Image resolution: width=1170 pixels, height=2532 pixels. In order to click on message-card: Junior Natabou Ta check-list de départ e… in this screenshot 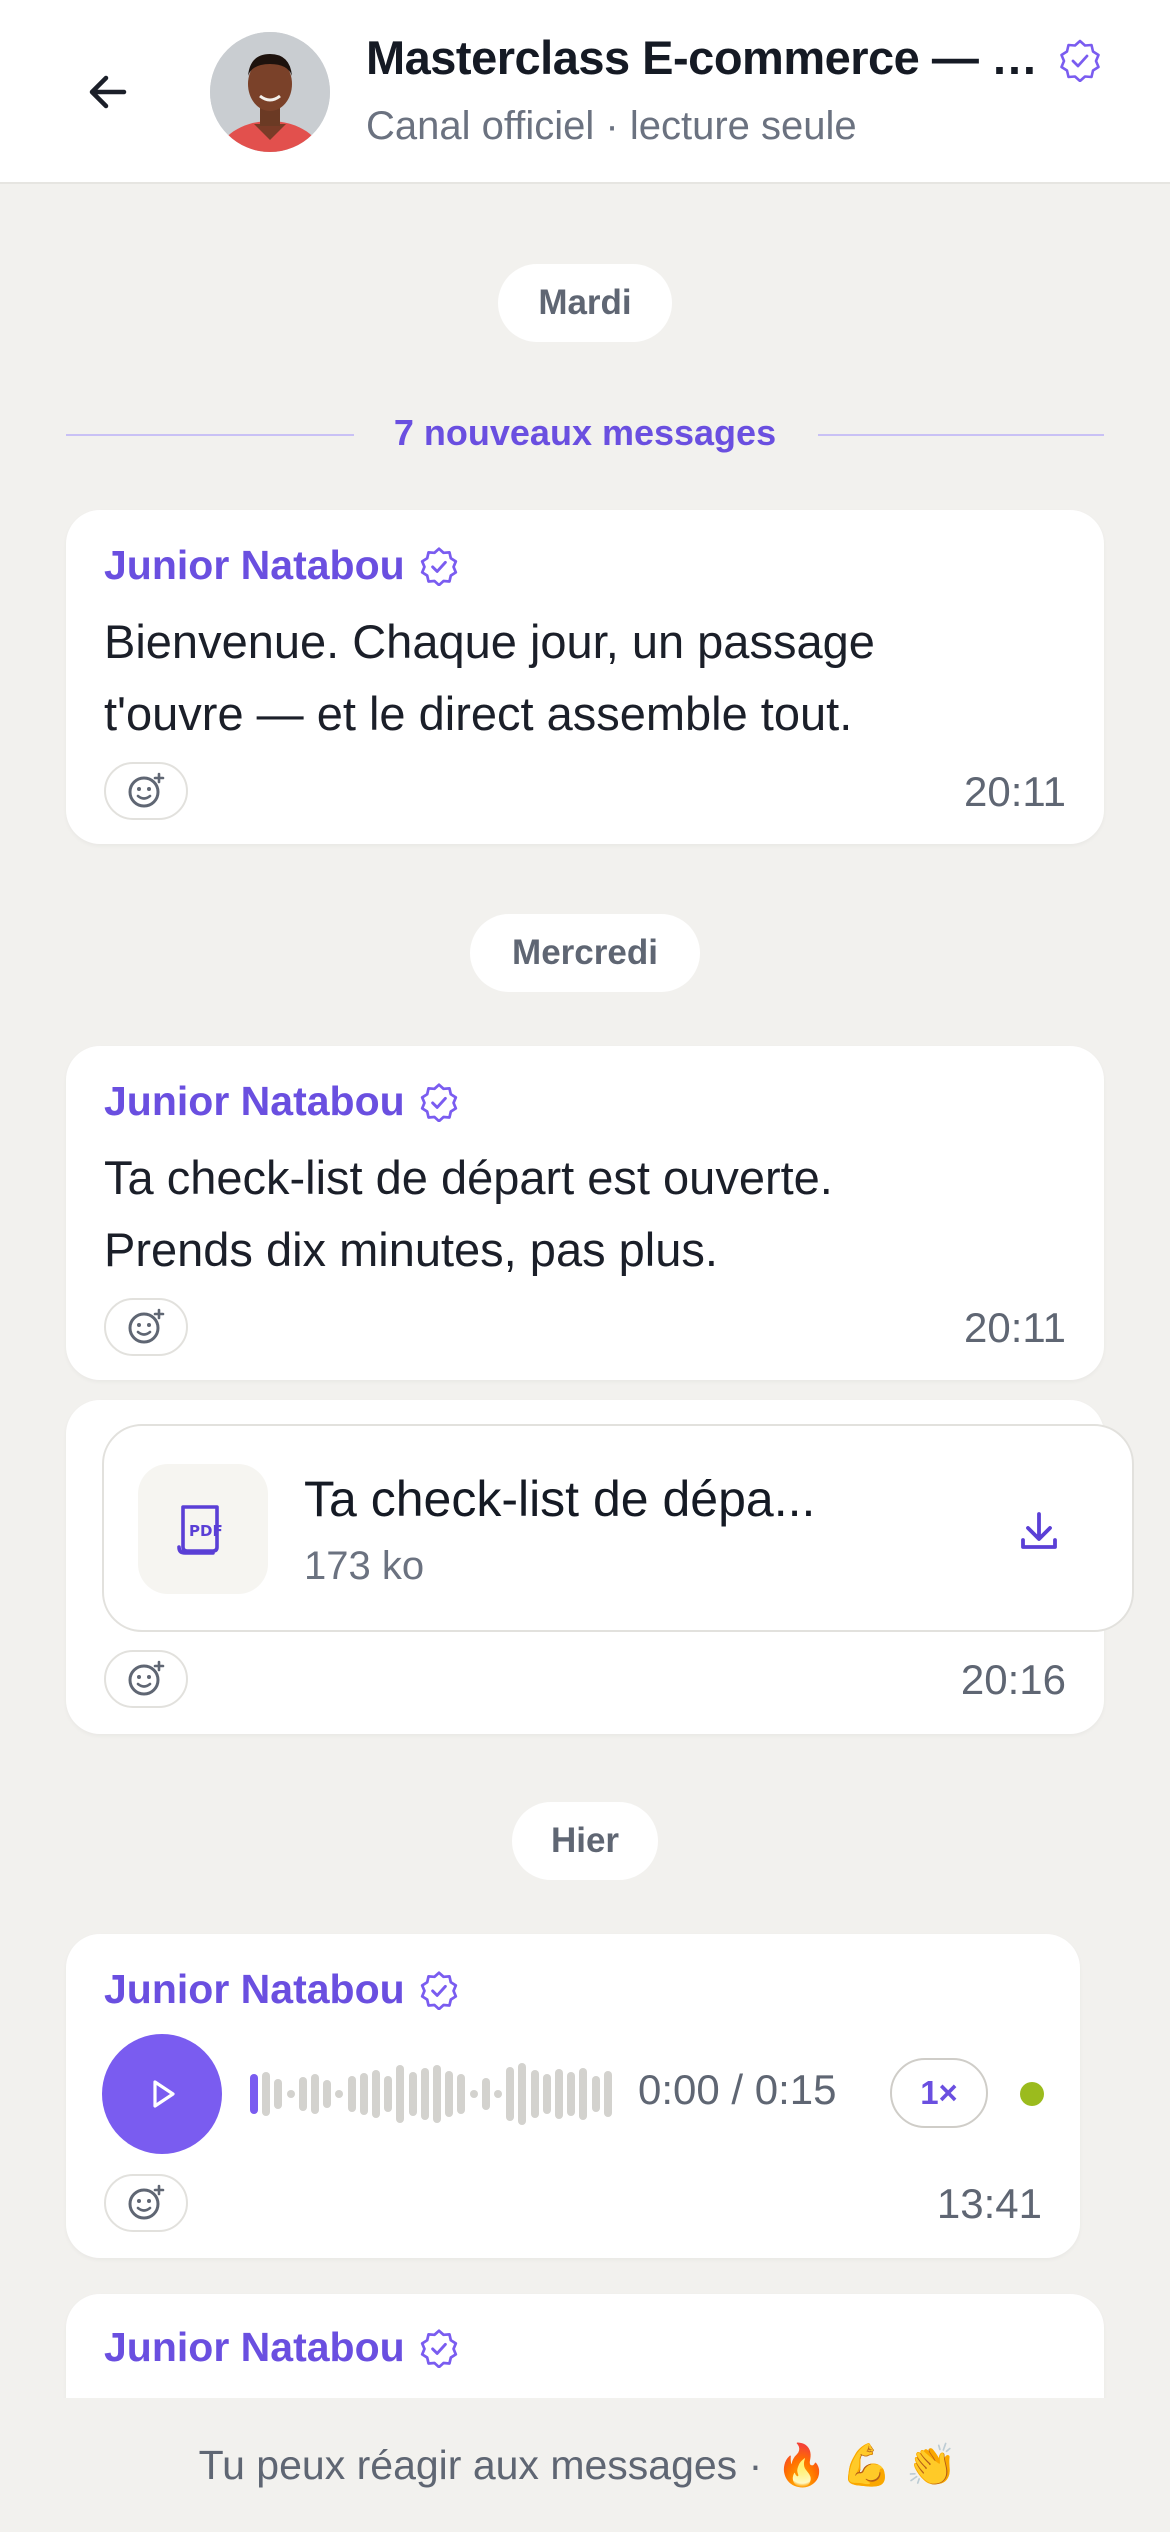, I will do `click(585, 1213)`.